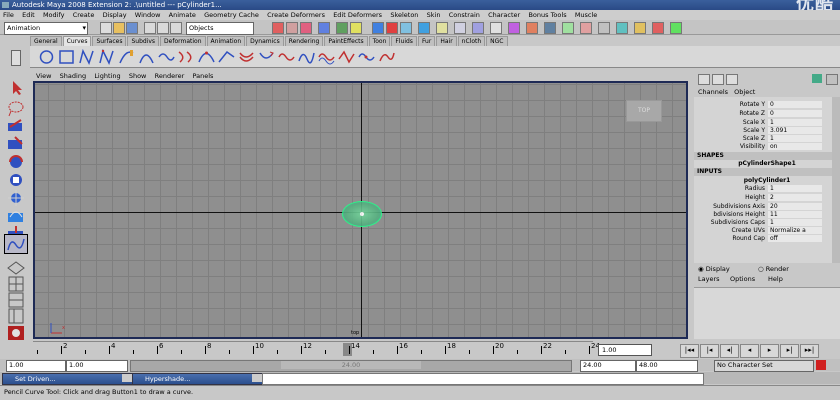 This screenshot has height=400, width=840. I want to click on render-view-icon, so click(378, 28).